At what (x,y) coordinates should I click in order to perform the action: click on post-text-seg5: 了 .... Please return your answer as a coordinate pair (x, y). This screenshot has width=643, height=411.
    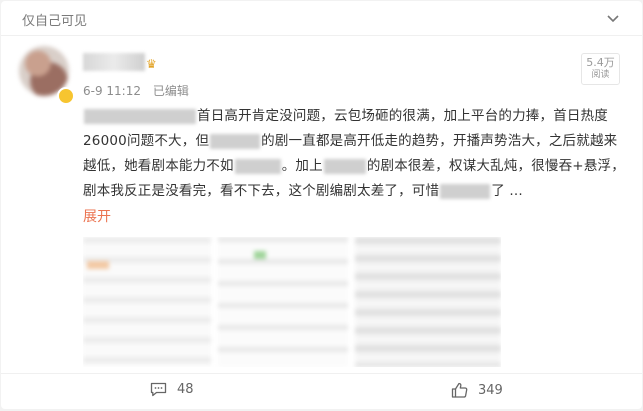
    Looking at the image, I should click on (507, 191).